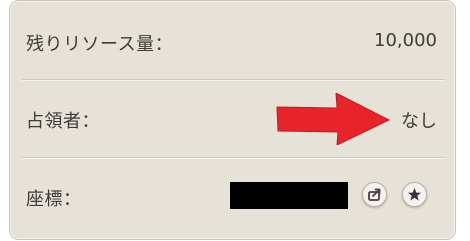 The image size is (470, 241). What do you see at coordinates (419, 121) in the screenshot?
I see `occupant-value: なし` at bounding box center [419, 121].